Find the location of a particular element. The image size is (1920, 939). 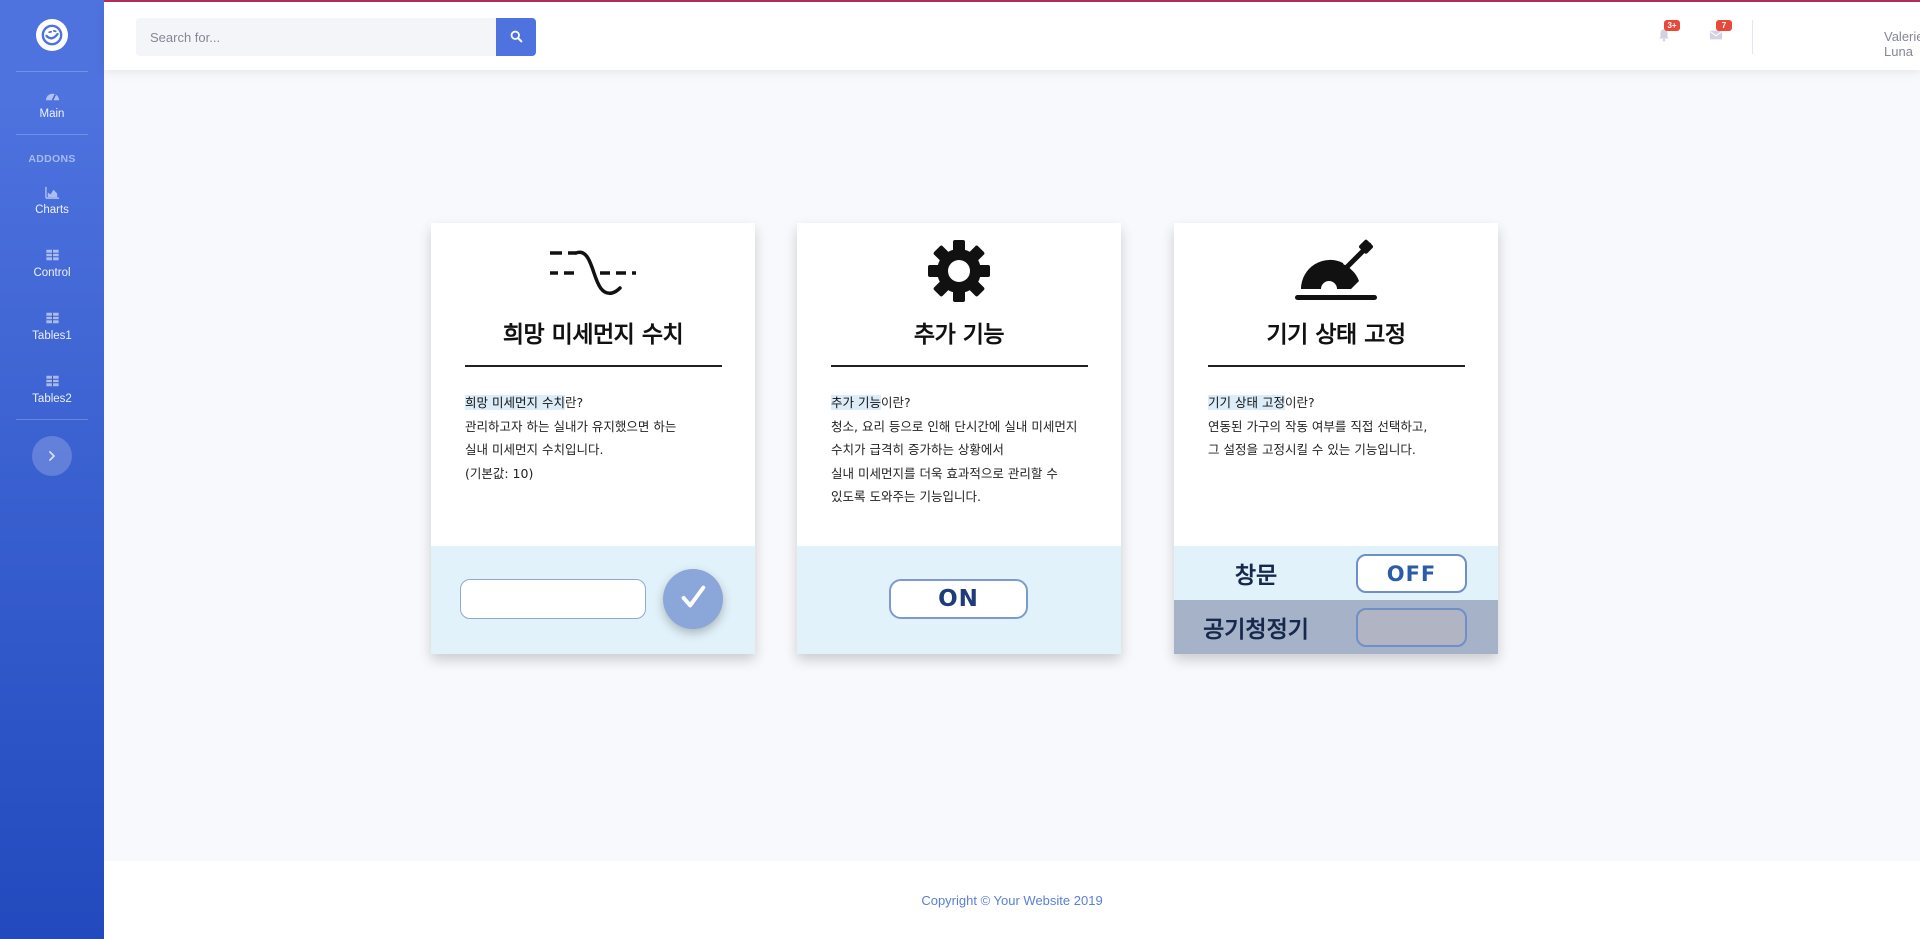

card-action-area is located at coordinates (593, 600).